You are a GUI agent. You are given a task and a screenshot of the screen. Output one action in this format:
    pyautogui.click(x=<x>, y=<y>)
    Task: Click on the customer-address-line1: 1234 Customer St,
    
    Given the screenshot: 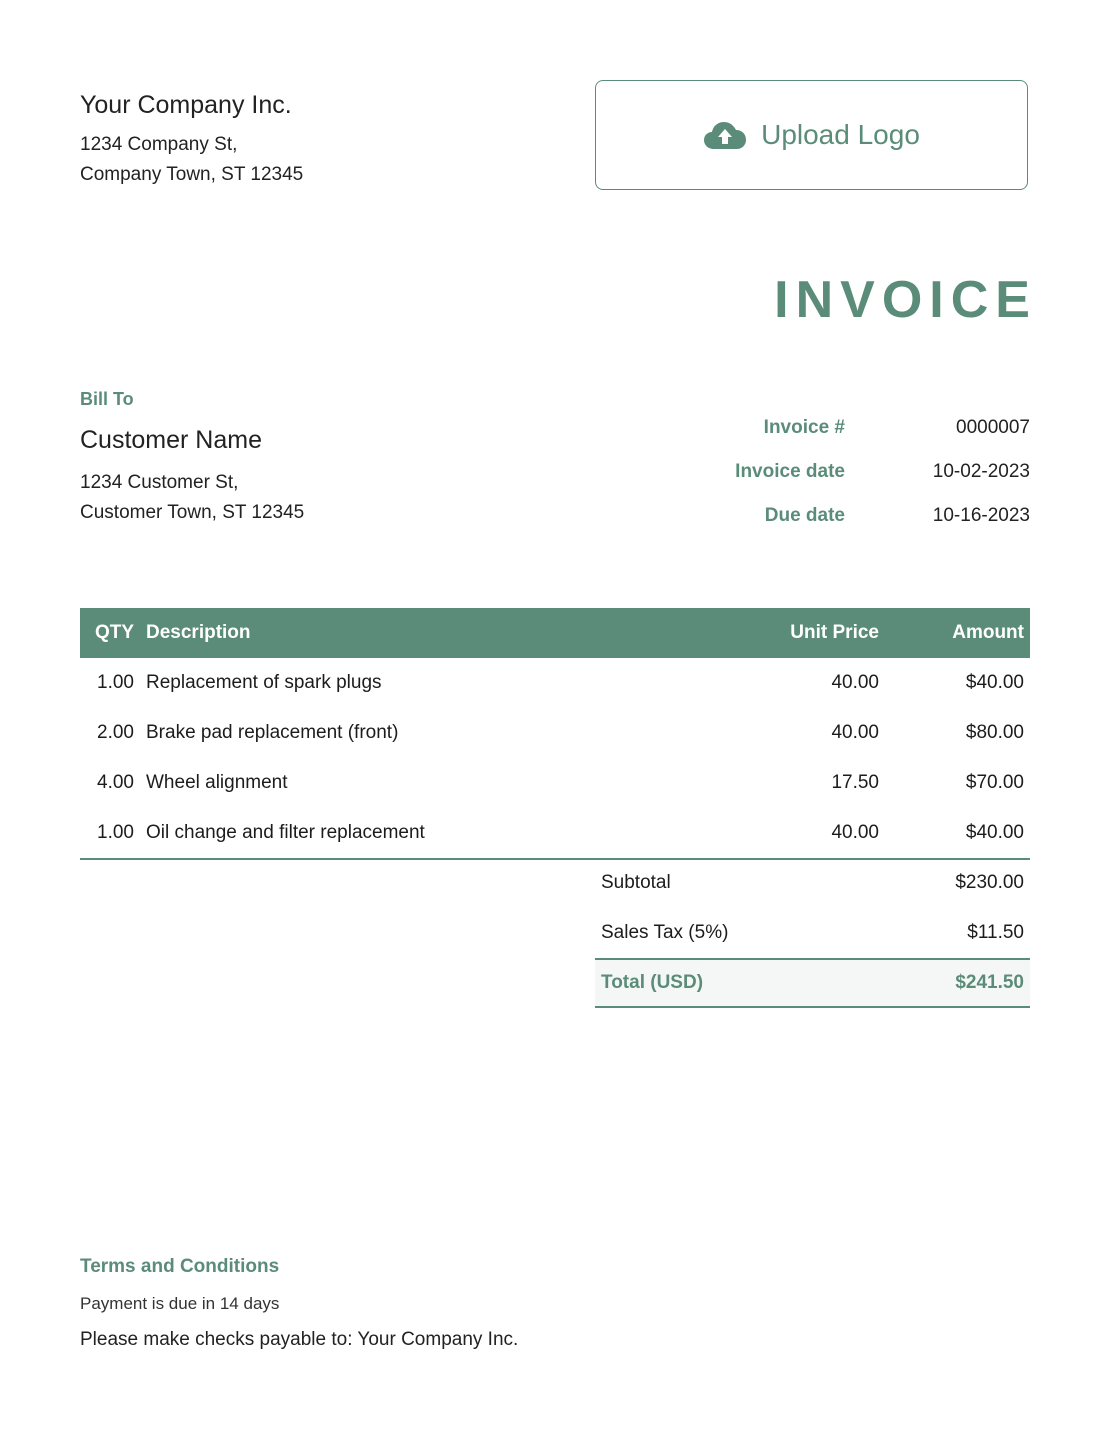 What is the action you would take?
    pyautogui.click(x=159, y=482)
    